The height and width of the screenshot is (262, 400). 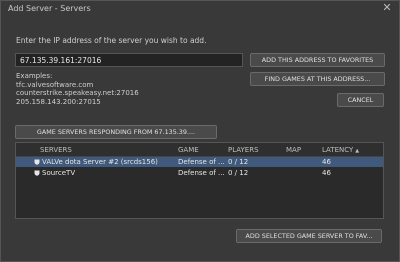 What do you see at coordinates (293, 150) in the screenshot?
I see `column-map: MAP` at bounding box center [293, 150].